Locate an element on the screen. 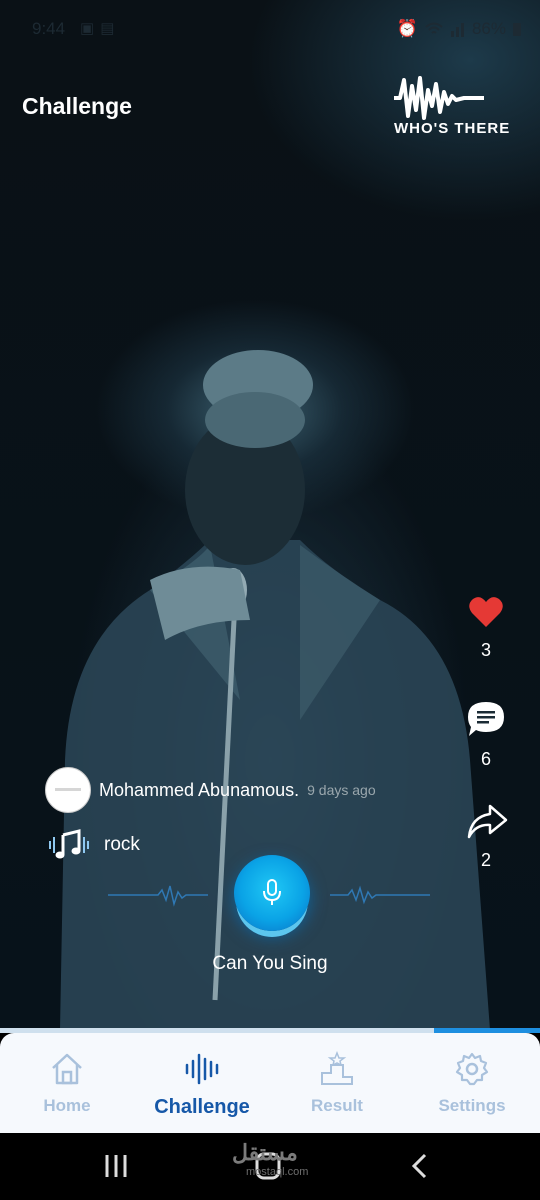  soundwave-icon is located at coordinates (202, 1069).